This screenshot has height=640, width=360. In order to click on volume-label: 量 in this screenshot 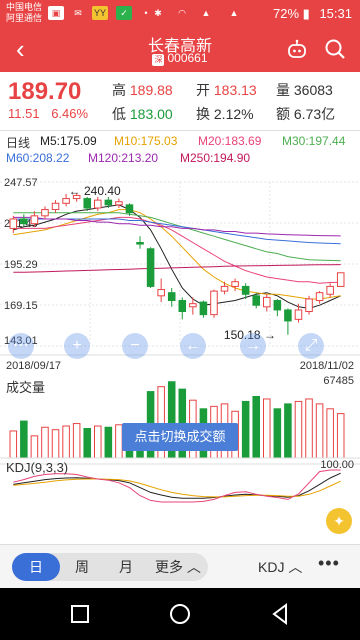, I will do `click(283, 90)`.